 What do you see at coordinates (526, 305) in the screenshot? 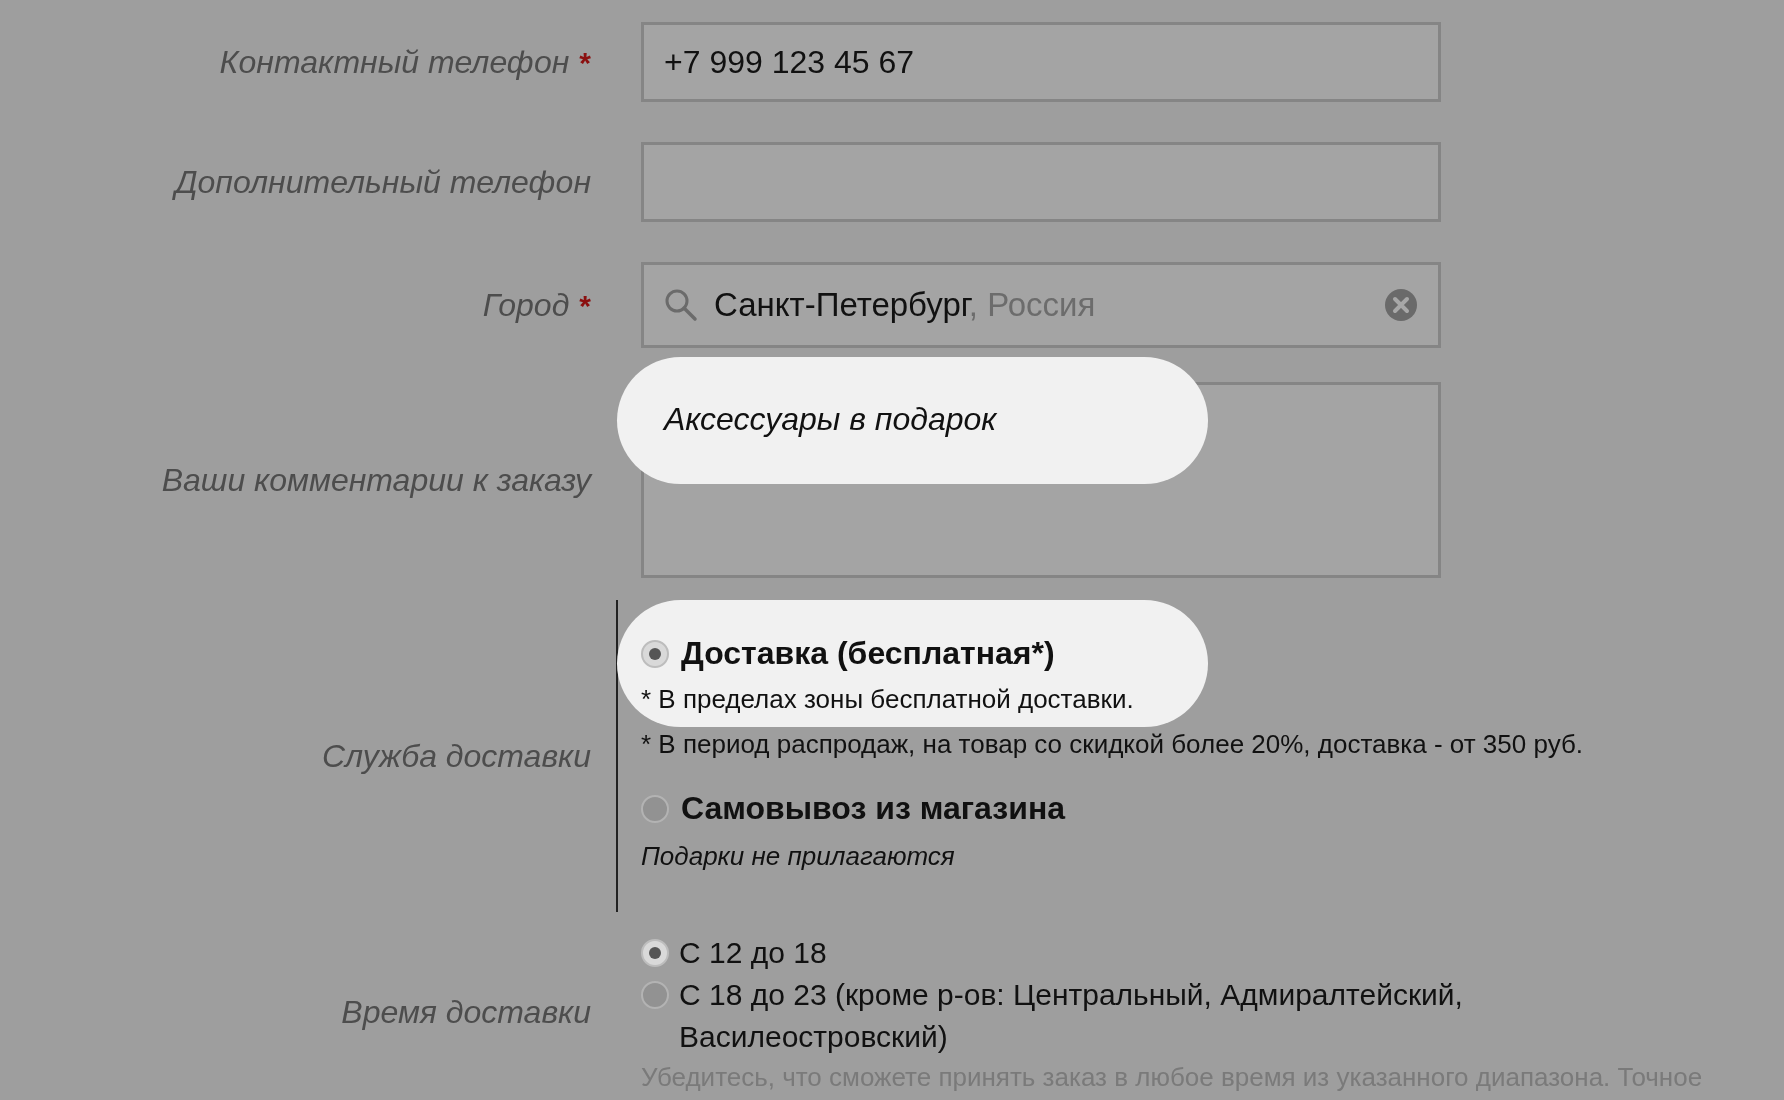
I see `field-label: Город` at bounding box center [526, 305].